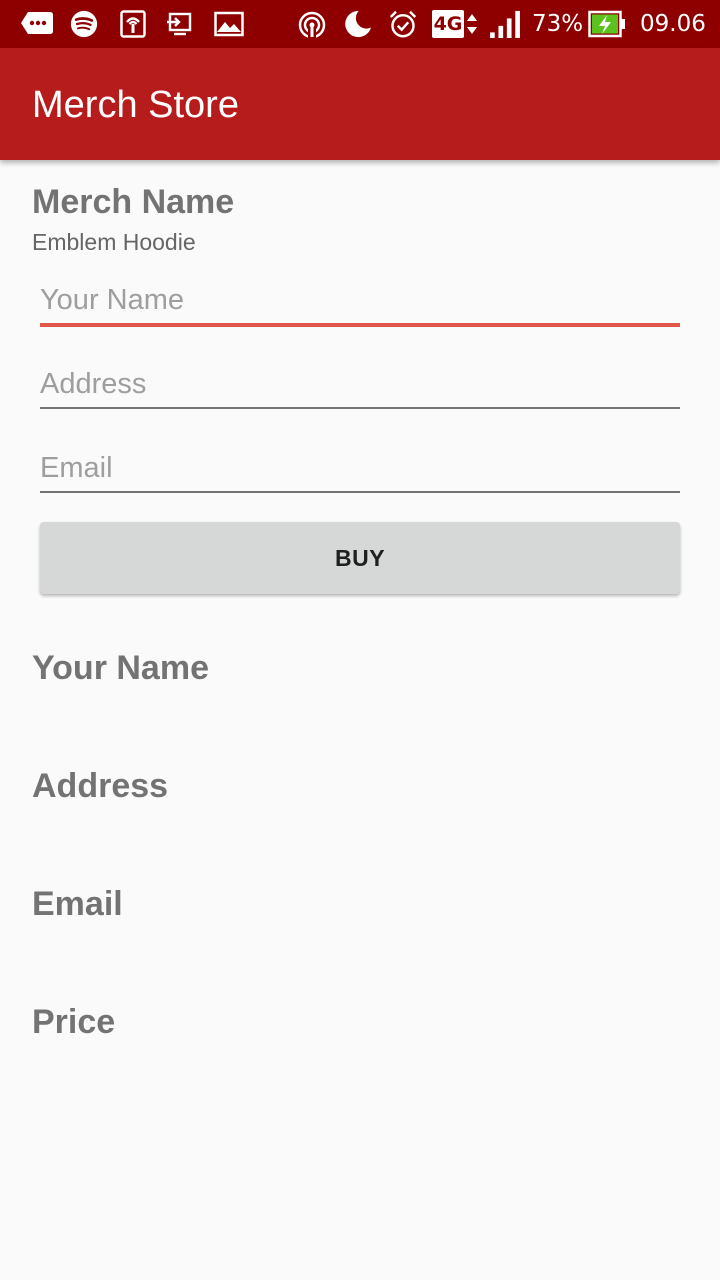  I want to click on email-field, so click(360, 470).